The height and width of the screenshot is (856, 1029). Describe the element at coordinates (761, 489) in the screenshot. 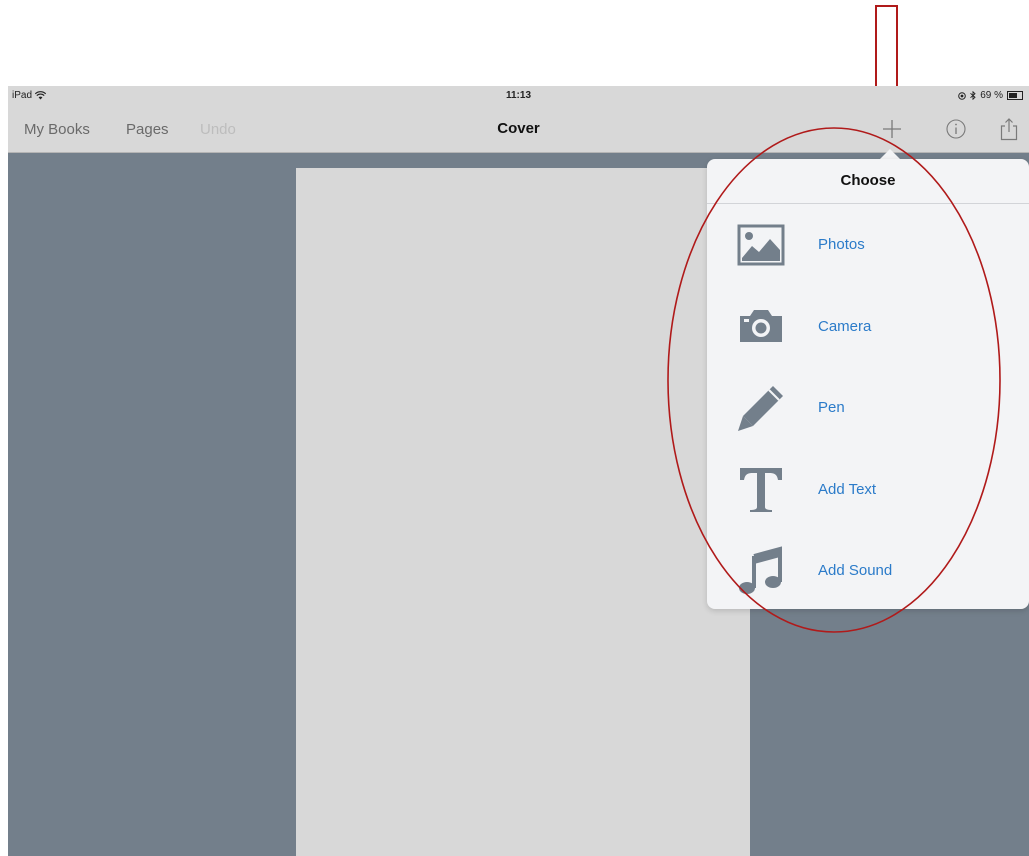

I see `text-icon` at that location.